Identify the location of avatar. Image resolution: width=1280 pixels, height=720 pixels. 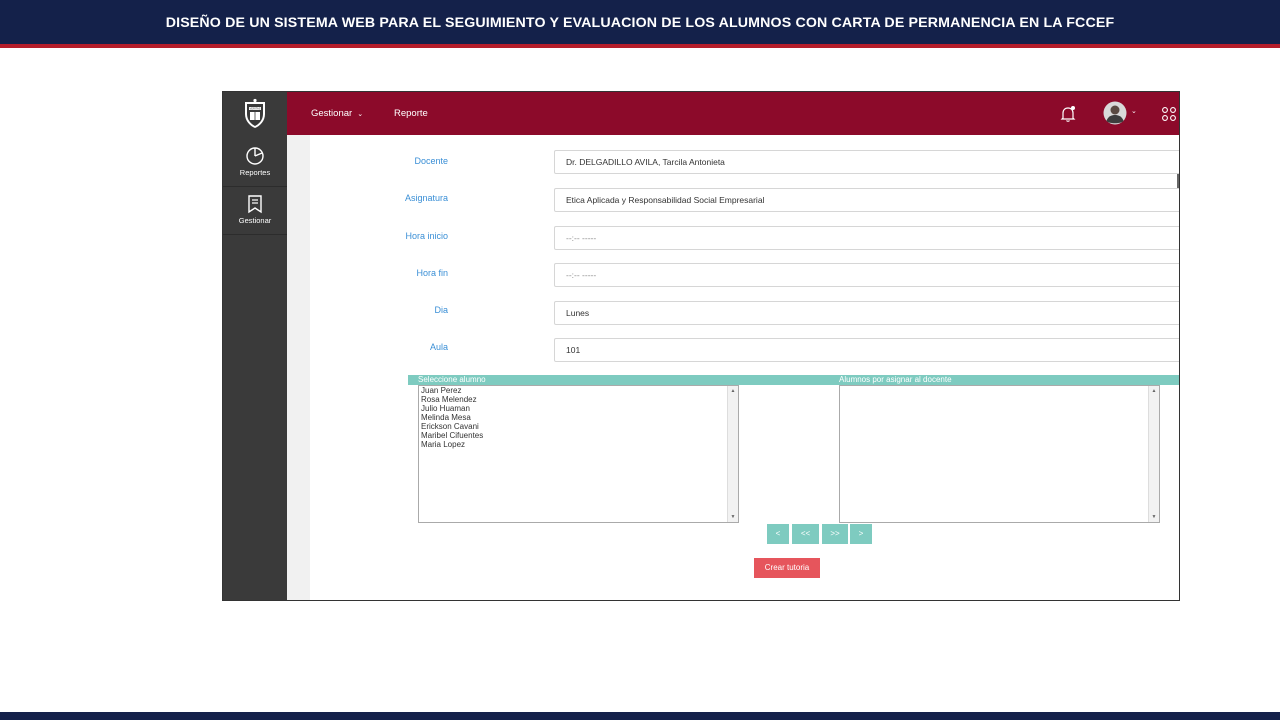
(1115, 113).